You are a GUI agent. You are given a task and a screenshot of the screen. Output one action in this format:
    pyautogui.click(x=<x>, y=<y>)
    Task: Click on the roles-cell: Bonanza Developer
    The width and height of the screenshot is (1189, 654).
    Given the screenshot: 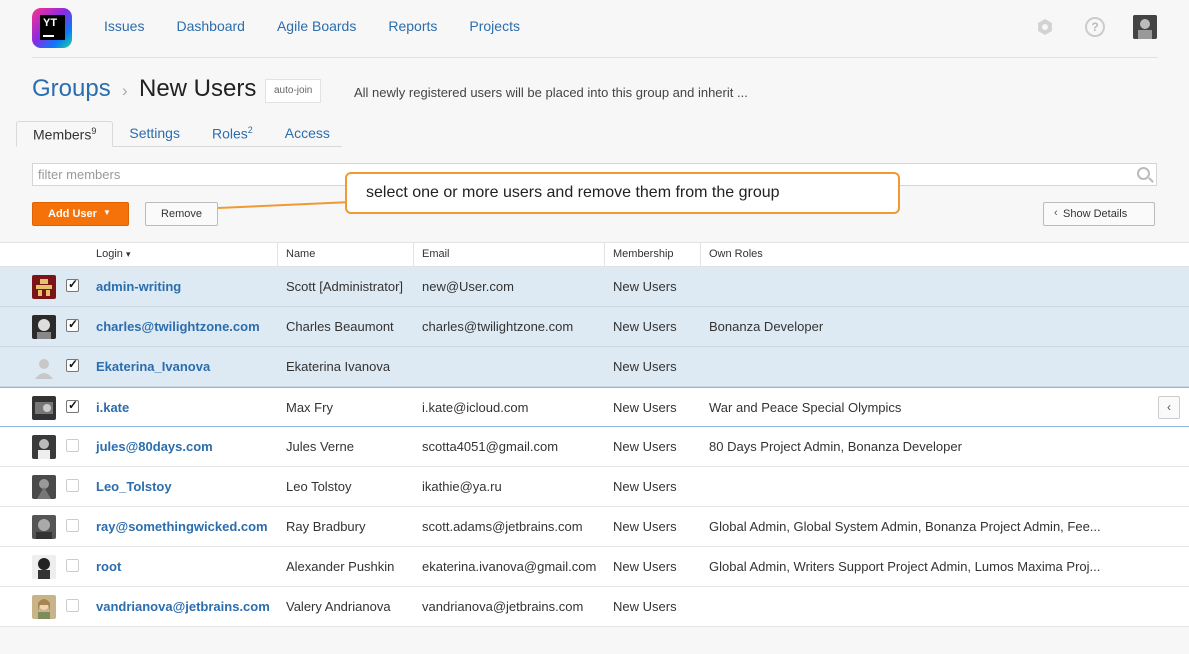 What is the action you would take?
    pyautogui.click(x=766, y=326)
    